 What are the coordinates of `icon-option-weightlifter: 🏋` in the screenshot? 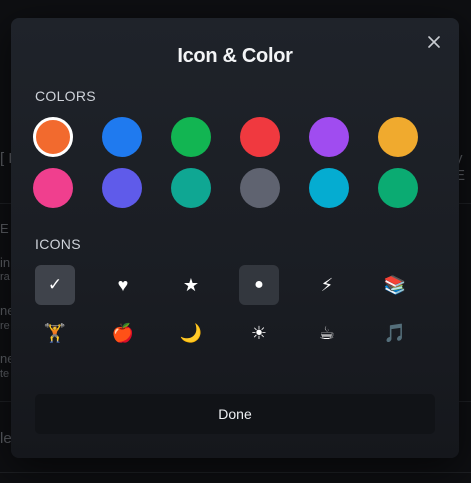 It's located at (55, 333).